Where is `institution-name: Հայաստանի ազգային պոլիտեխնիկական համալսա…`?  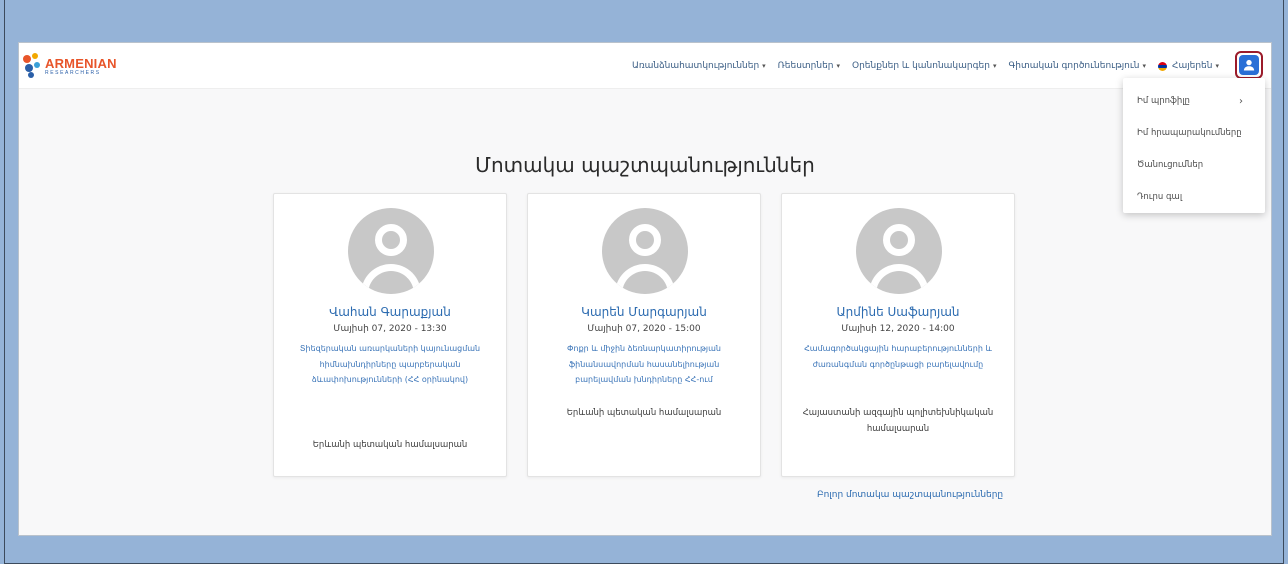 institution-name: Հայաստանի ազգային պոլիտեխնիկական համալսա… is located at coordinates (898, 421).